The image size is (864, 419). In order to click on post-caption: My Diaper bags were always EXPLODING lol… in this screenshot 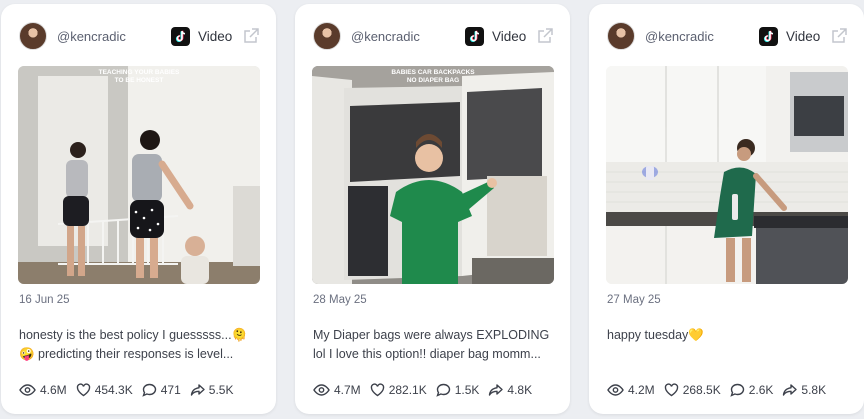, I will do `click(431, 344)`.